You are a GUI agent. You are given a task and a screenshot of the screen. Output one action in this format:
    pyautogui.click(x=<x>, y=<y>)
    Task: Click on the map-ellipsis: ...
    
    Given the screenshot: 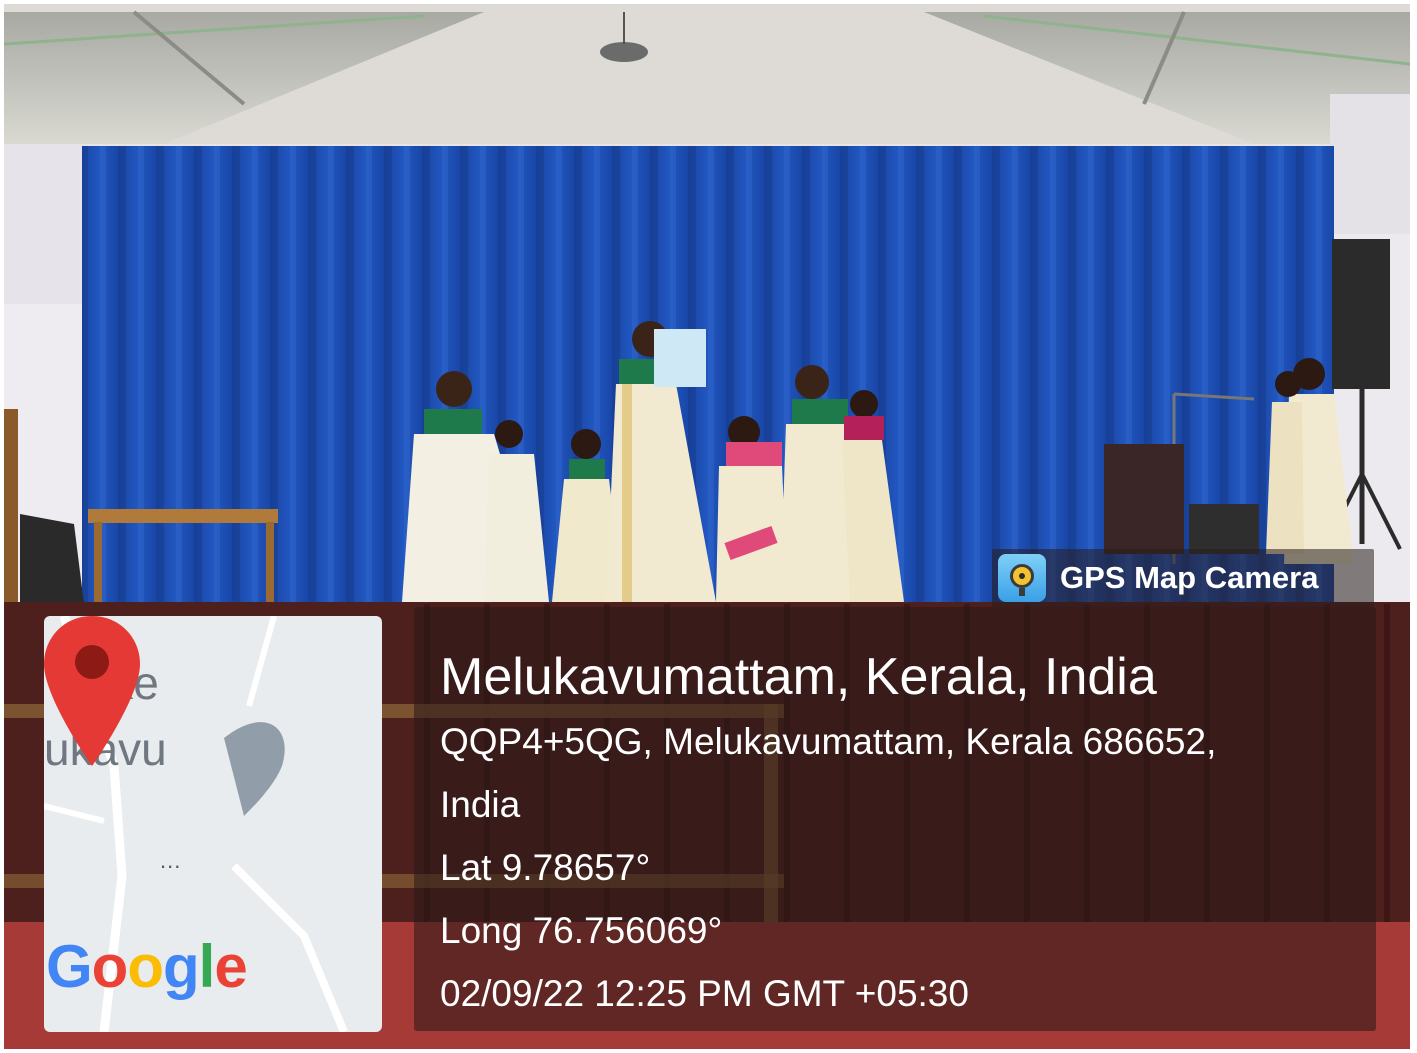 What is the action you would take?
    pyautogui.click(x=171, y=860)
    